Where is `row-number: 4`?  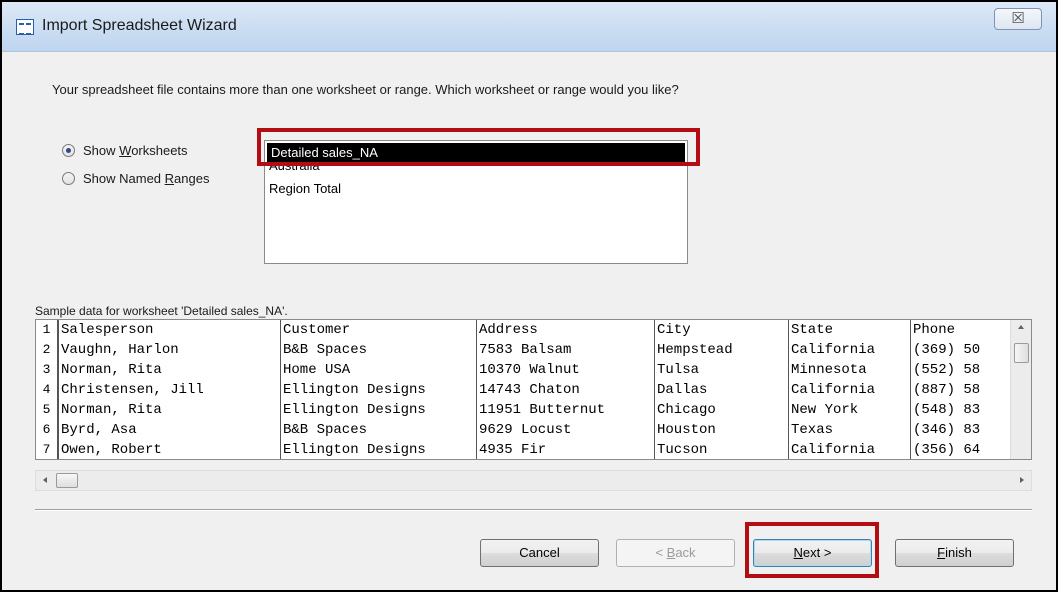
row-number: 4 is located at coordinates (47, 390).